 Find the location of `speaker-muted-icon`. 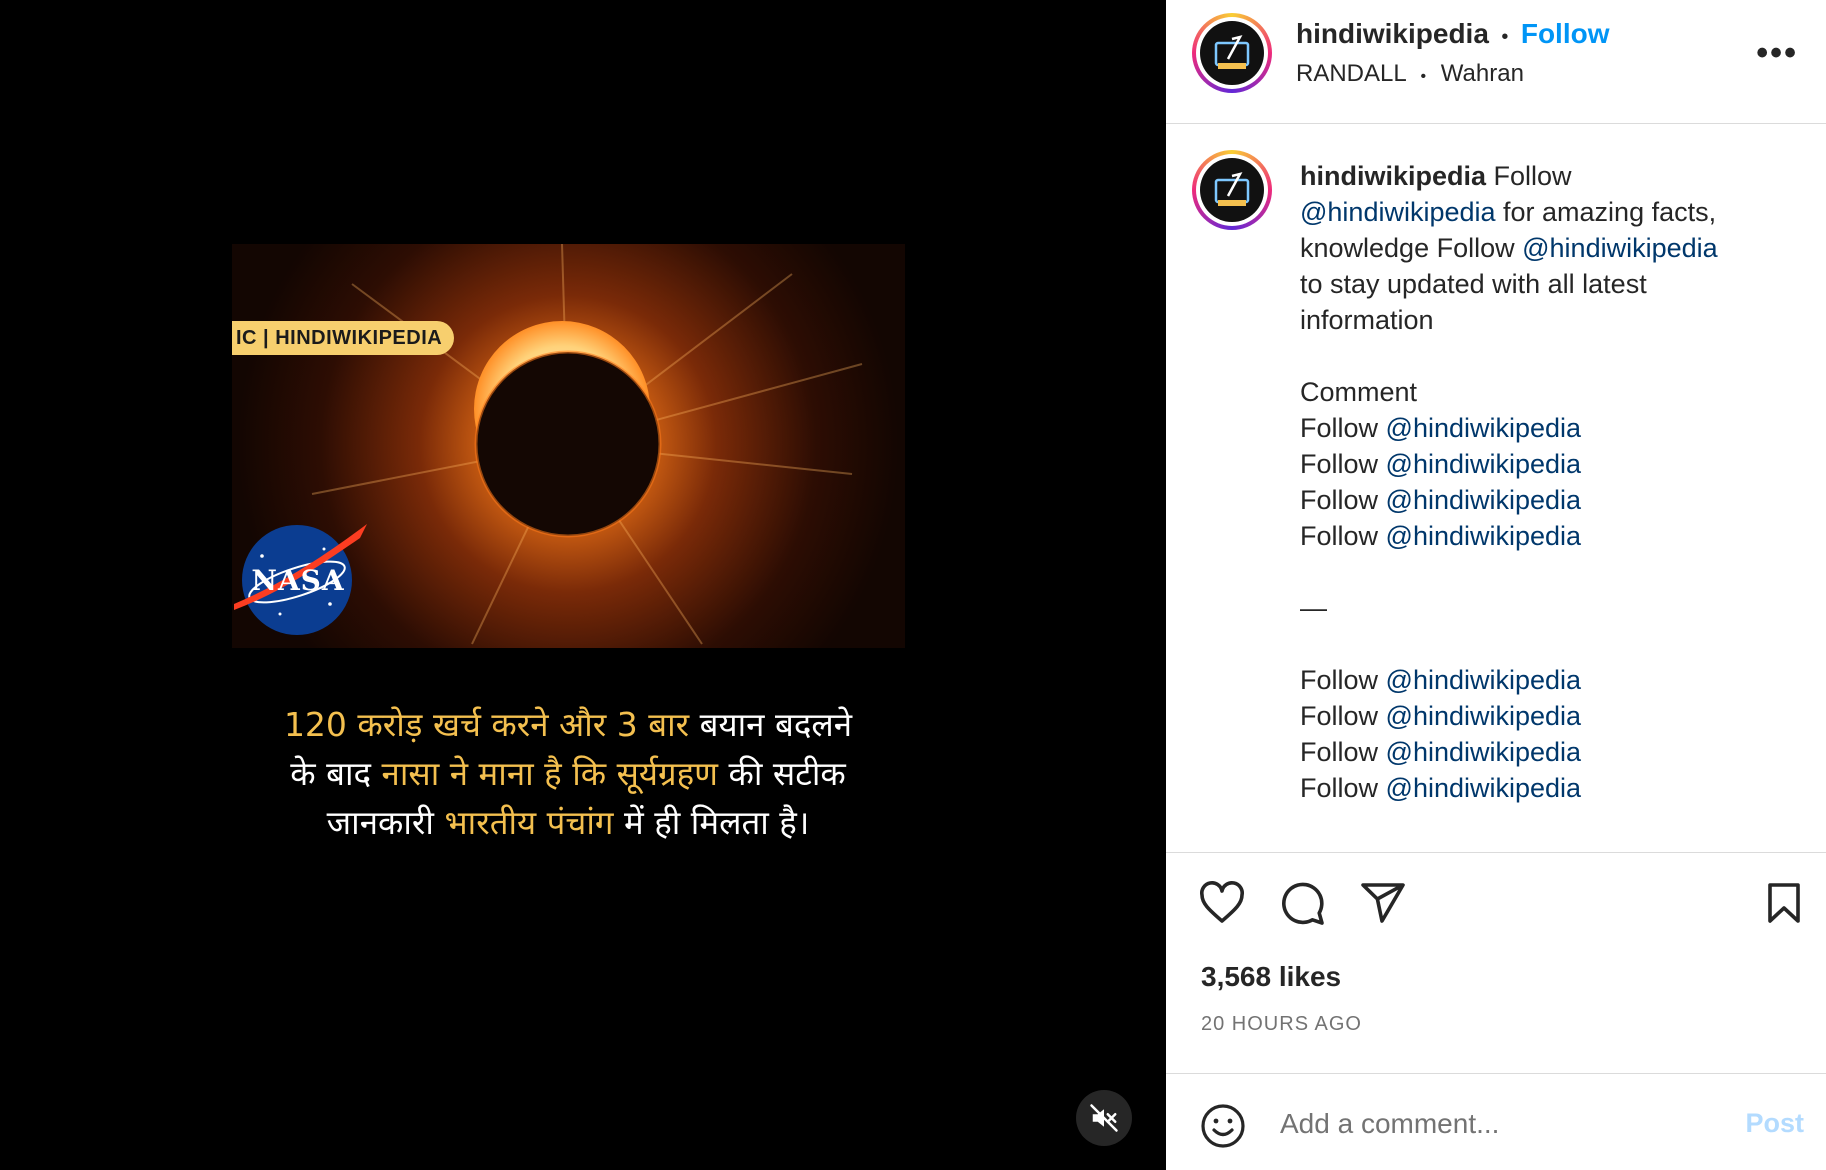

speaker-muted-icon is located at coordinates (1104, 1118).